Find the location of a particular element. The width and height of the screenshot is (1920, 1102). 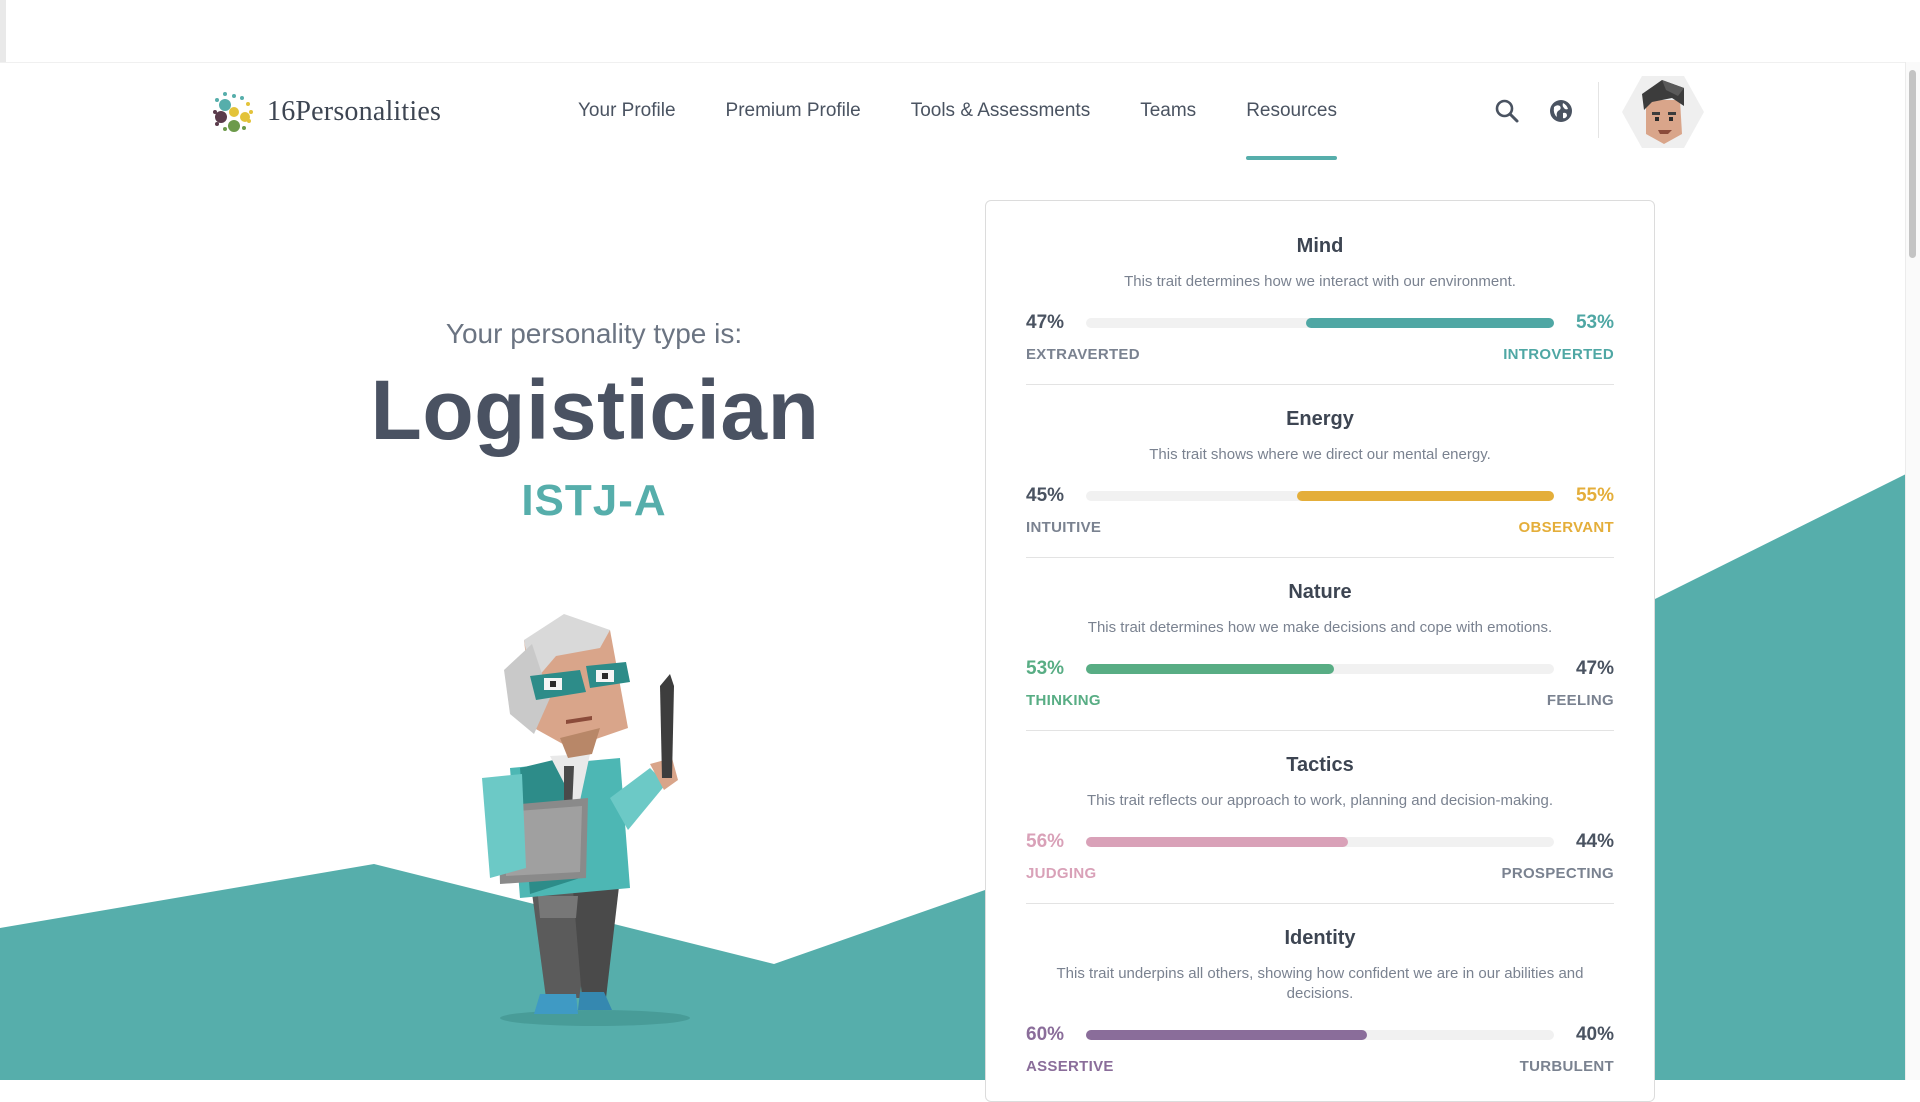

trait-bar-row: 47% 53% is located at coordinates (1320, 323).